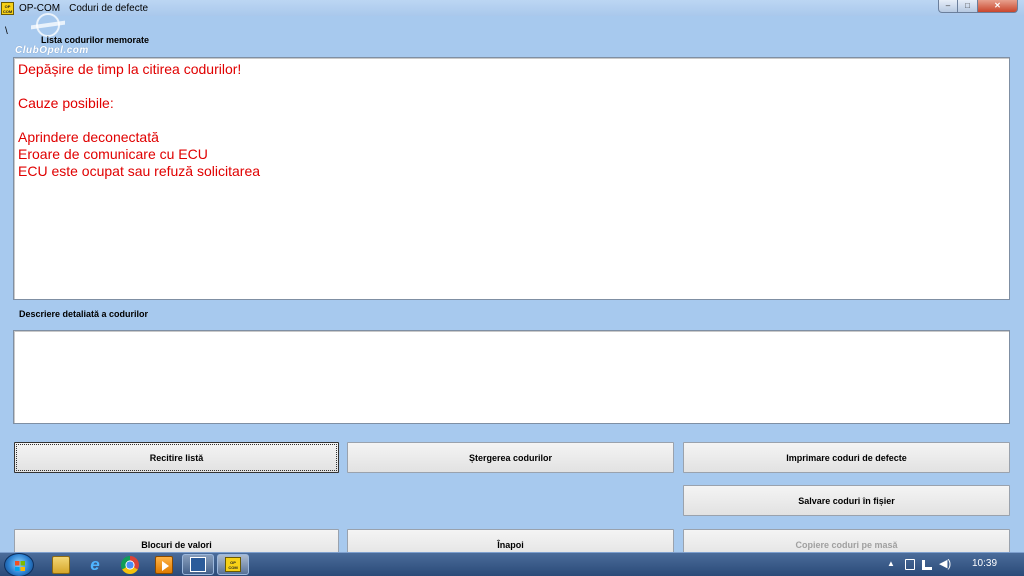 This screenshot has height=576, width=1024. I want to click on taskbar-window-button, so click(198, 564).